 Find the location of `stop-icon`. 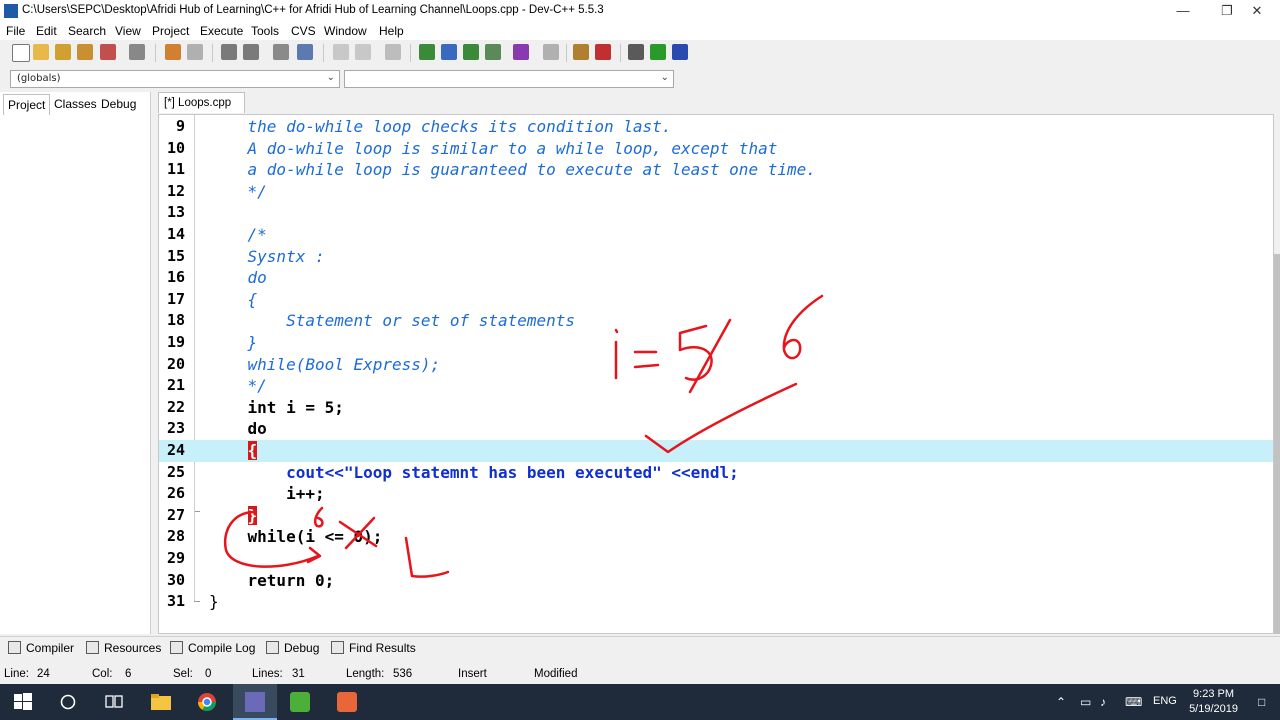

stop-icon is located at coordinates (393, 52).